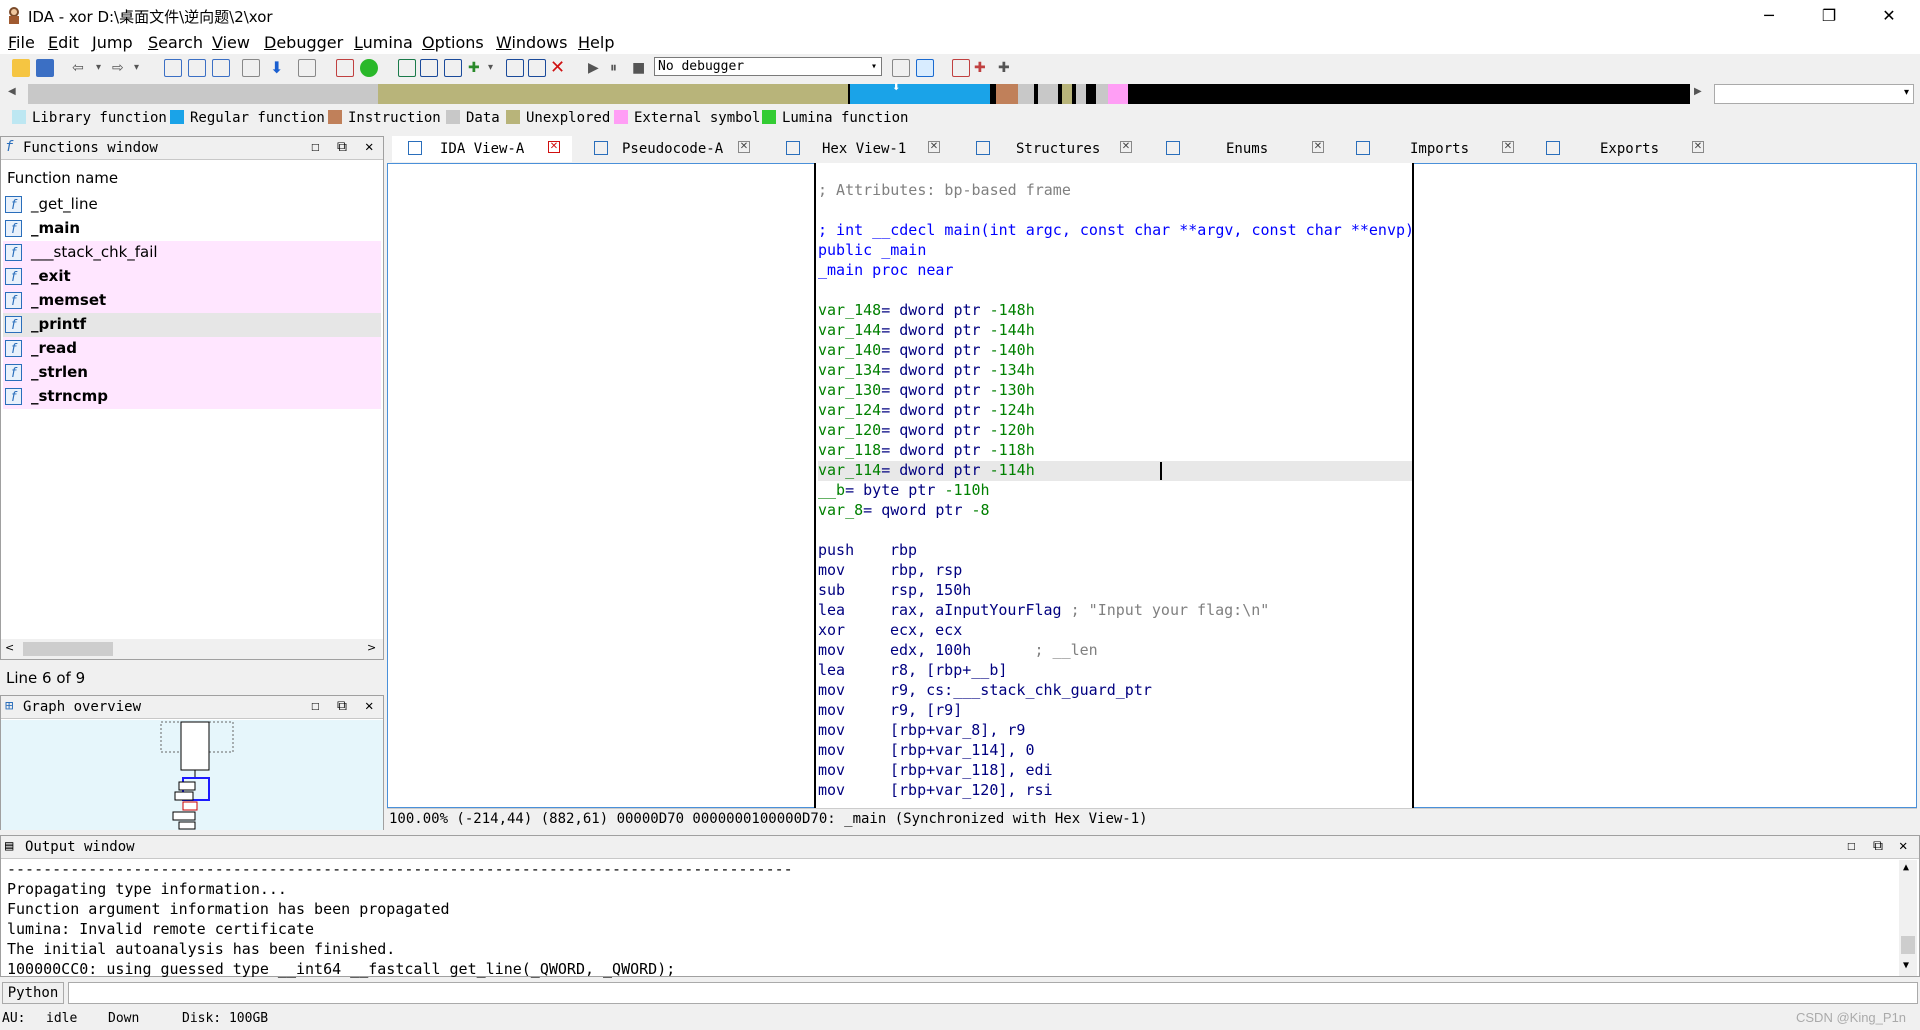 This screenshot has width=1920, height=1030. Describe the element at coordinates (1889, 15) in the screenshot. I see `close-icon: ✕` at that location.